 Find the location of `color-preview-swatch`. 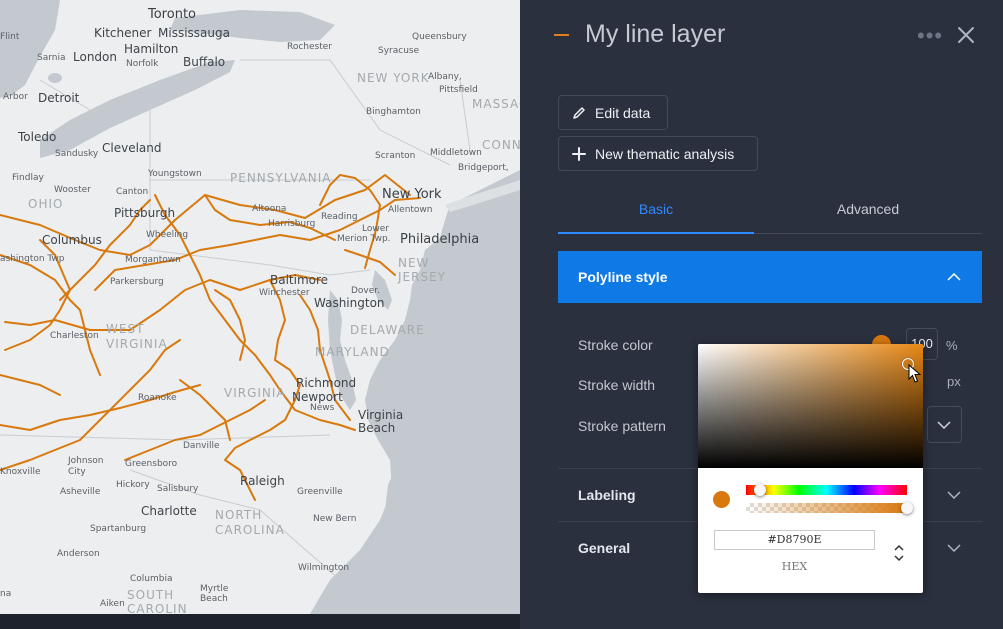

color-preview-swatch is located at coordinates (721, 499).